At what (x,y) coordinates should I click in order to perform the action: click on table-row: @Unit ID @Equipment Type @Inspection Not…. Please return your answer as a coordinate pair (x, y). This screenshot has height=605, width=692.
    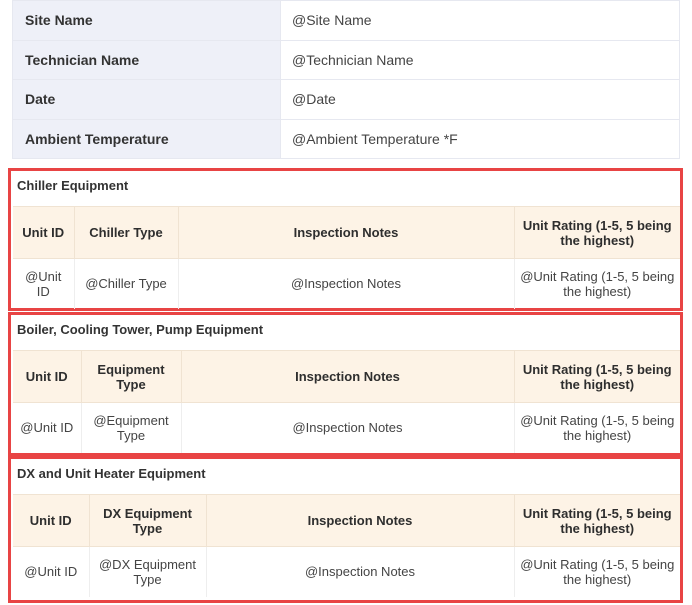
    Looking at the image, I should click on (346, 427).